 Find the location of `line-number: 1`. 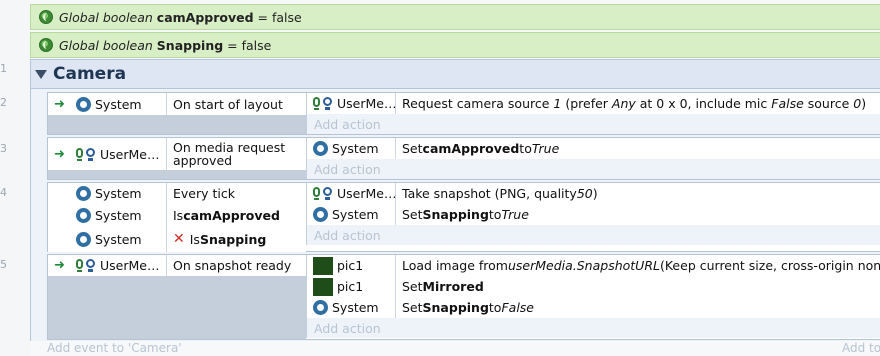

line-number: 1 is located at coordinates (3, 68).